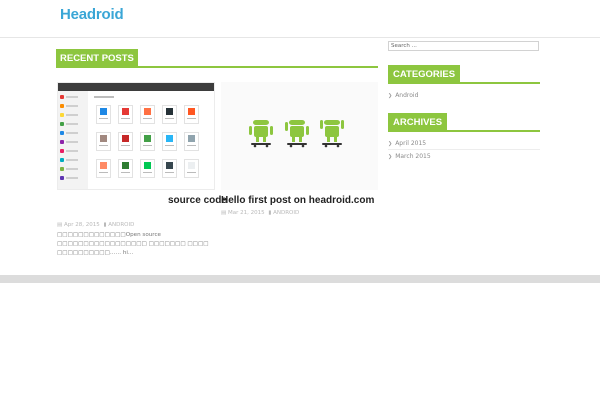 The width and height of the screenshot is (600, 400). Describe the element at coordinates (464, 149) in the screenshot. I see `divider` at that location.